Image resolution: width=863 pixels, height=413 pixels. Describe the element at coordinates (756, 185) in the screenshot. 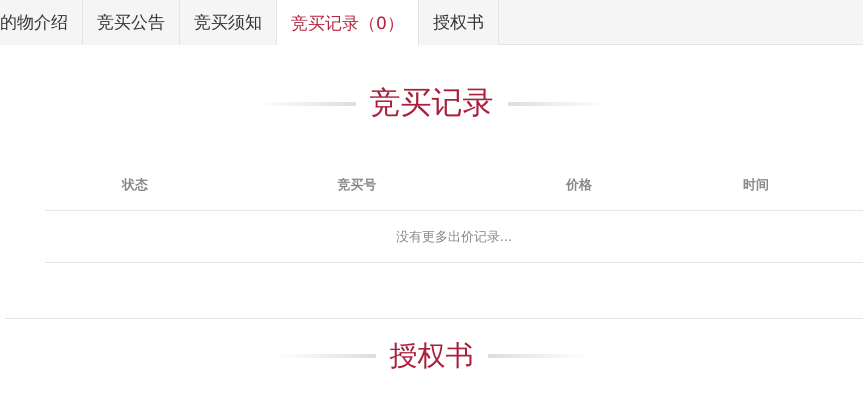

I see `column-header: 时间` at that location.